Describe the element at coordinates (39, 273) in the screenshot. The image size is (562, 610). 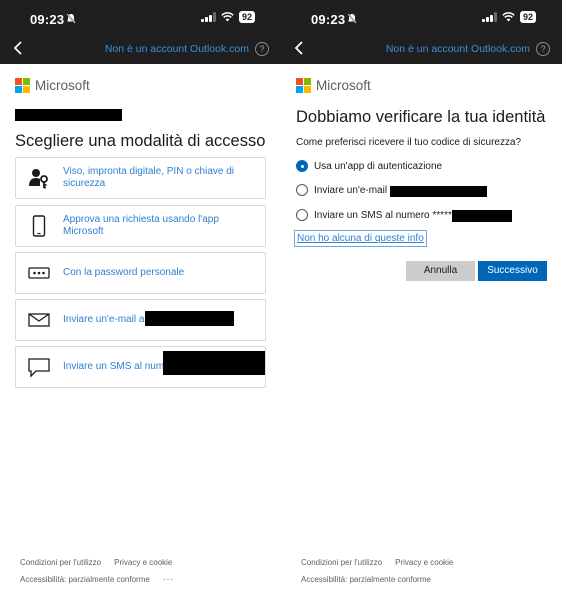
I see `password-icon` at that location.